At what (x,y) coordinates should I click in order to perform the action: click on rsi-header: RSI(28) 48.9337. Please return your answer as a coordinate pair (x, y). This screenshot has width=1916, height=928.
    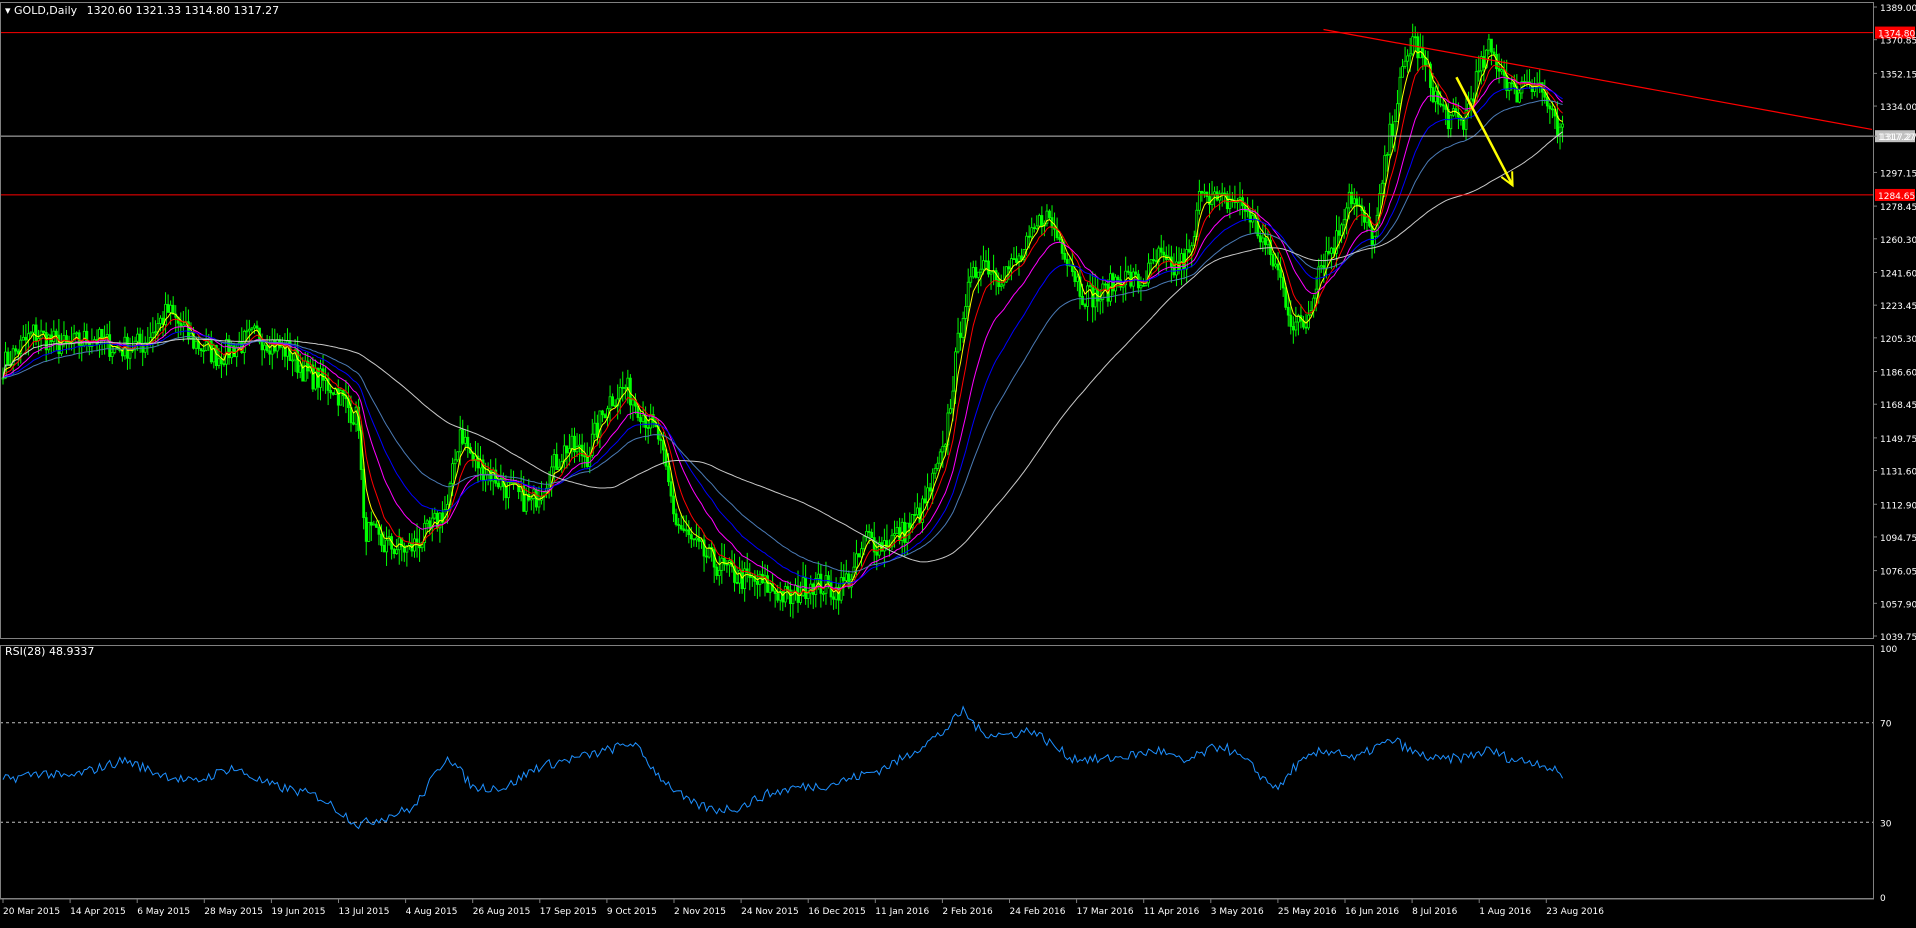
    Looking at the image, I should click on (49, 651).